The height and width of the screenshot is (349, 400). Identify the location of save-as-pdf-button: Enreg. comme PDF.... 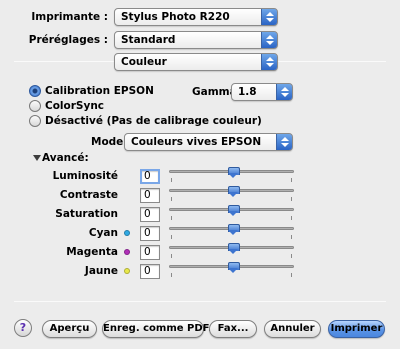
(160, 329).